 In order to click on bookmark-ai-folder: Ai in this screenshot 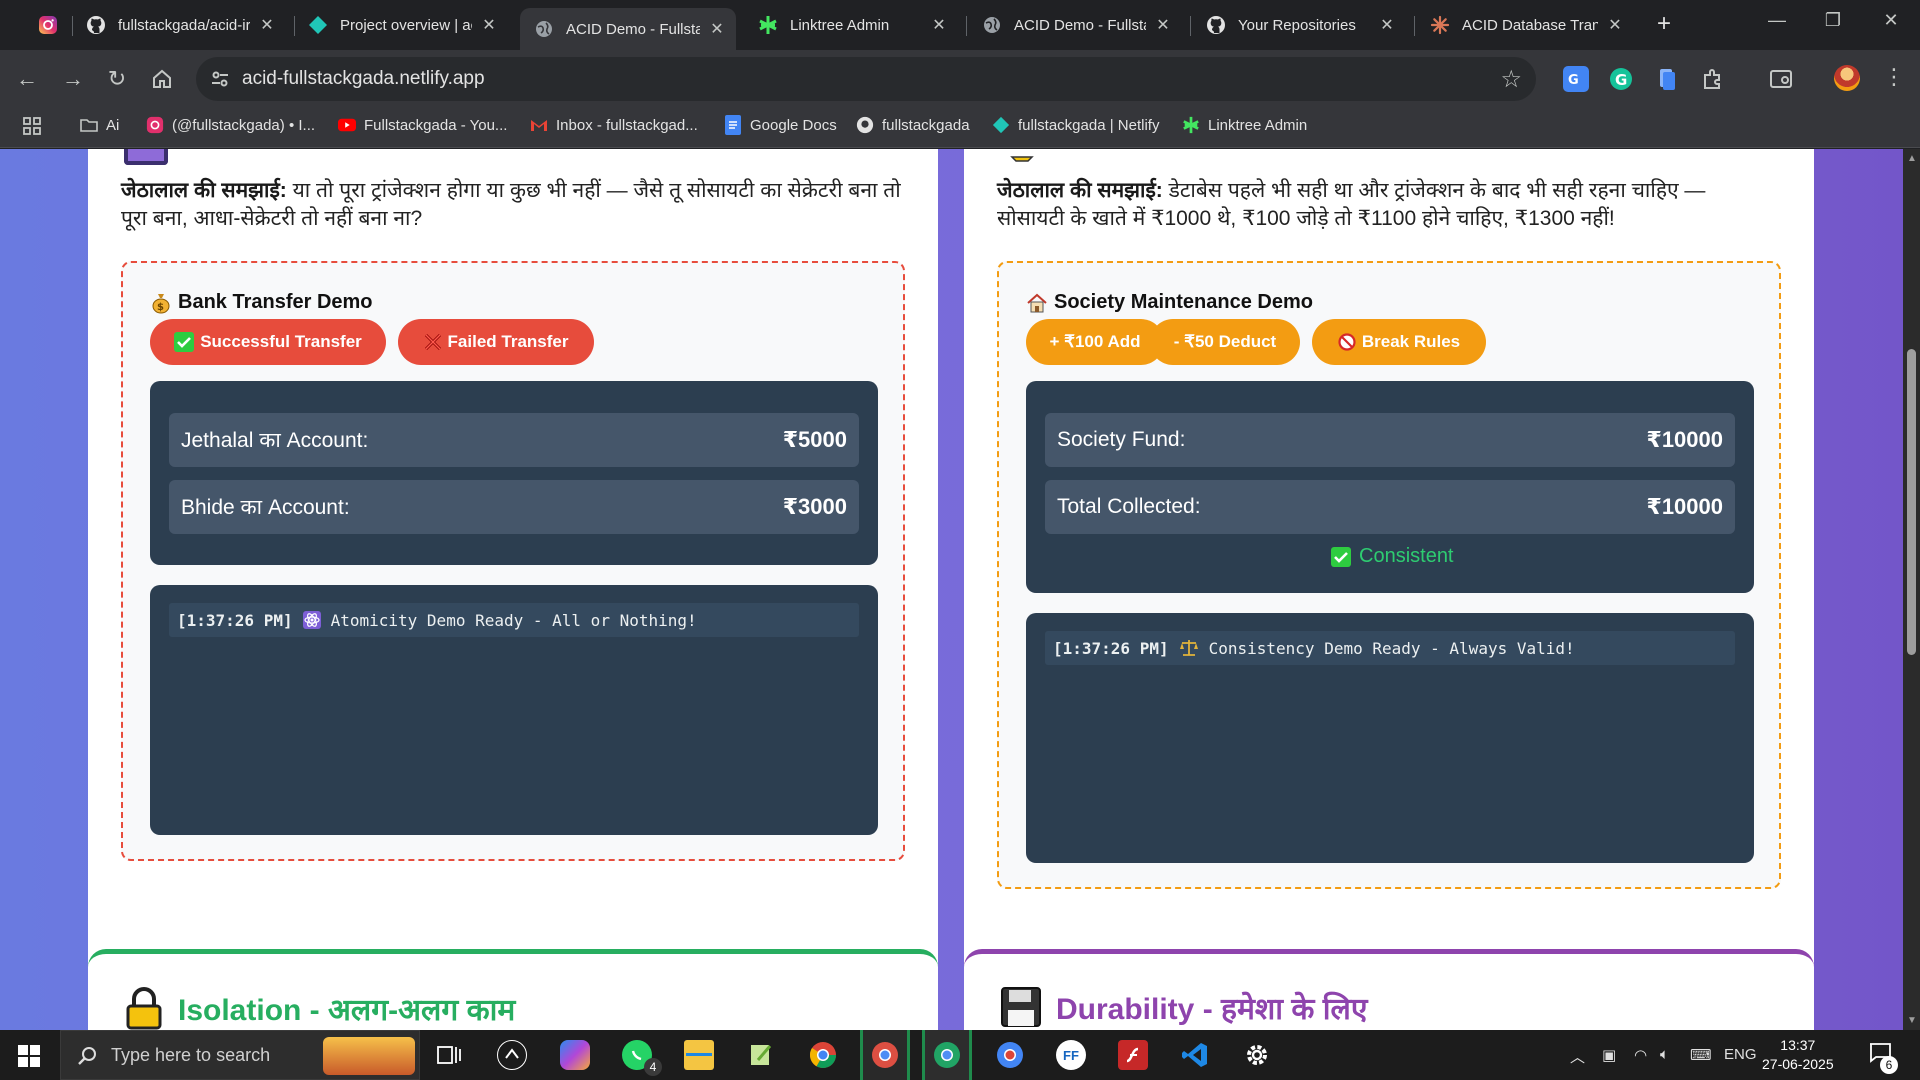, I will do `click(99, 125)`.